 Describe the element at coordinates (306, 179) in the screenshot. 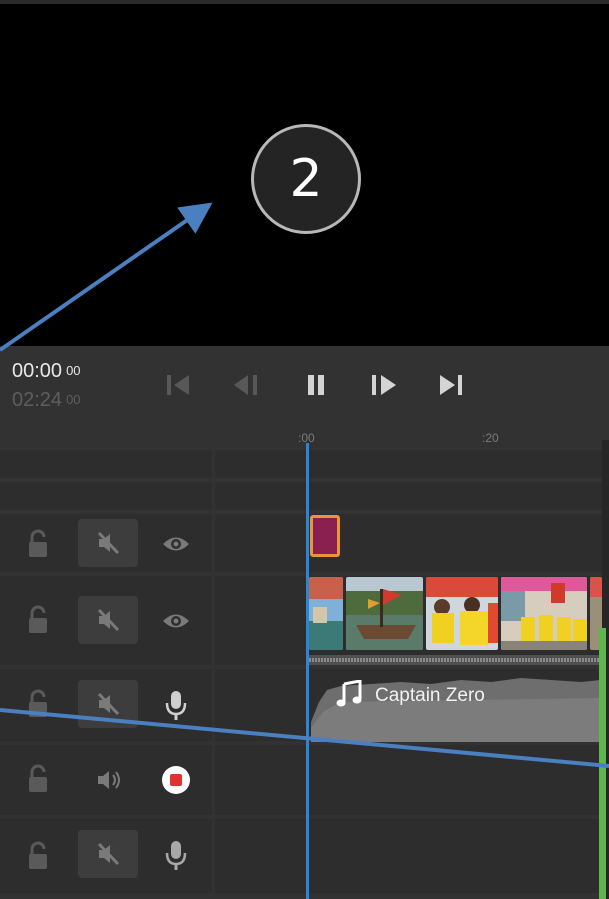

I see `step-number-badge: 2` at that location.